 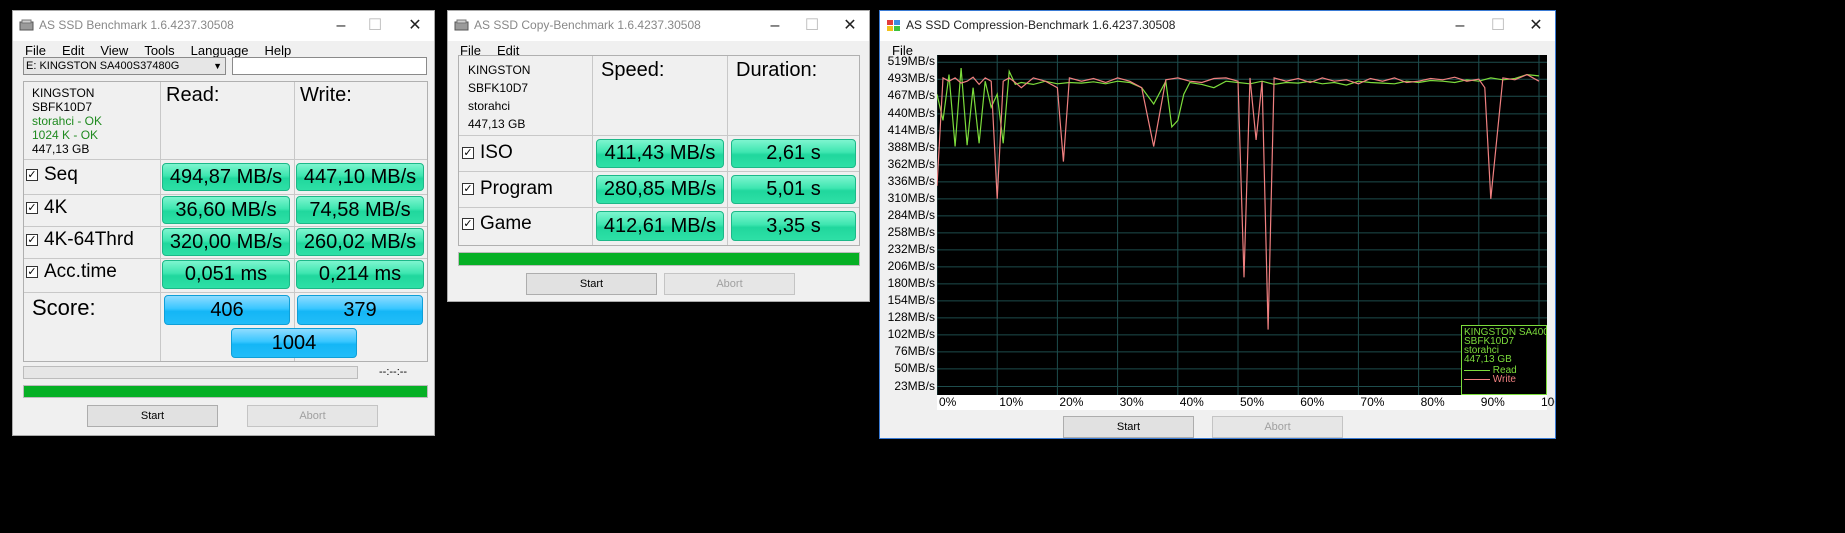 I want to click on row-program: ✓ Program, so click(x=507, y=189).